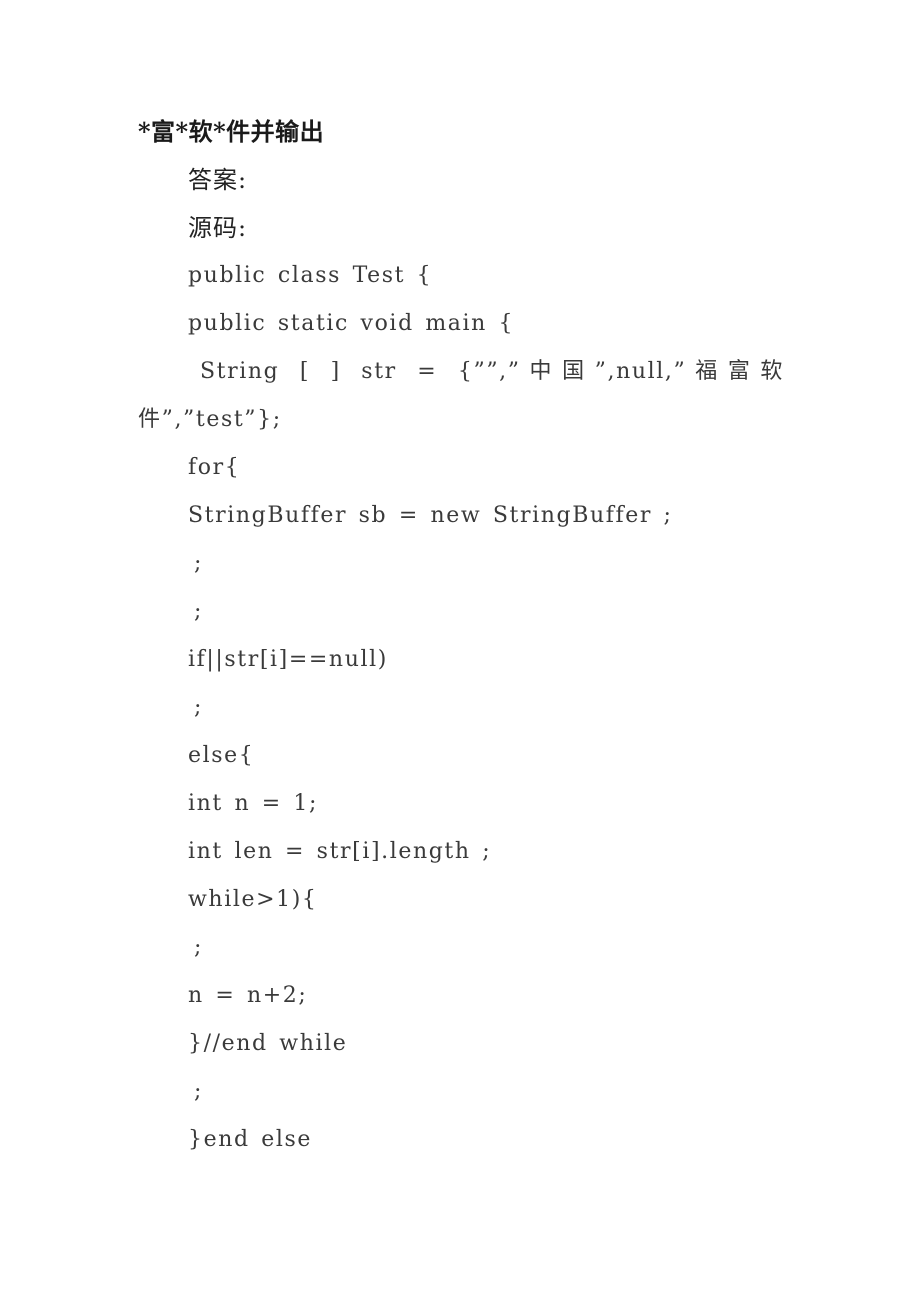 This screenshot has height=1302, width=920. What do you see at coordinates (268, 1043) in the screenshot?
I see `code-line-end-while-comment: }//end while` at bounding box center [268, 1043].